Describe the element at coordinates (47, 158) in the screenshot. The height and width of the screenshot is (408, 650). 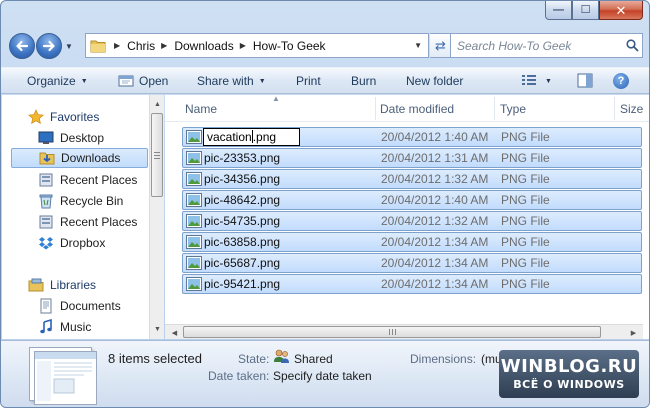
I see `downloads-folder-icon` at that location.